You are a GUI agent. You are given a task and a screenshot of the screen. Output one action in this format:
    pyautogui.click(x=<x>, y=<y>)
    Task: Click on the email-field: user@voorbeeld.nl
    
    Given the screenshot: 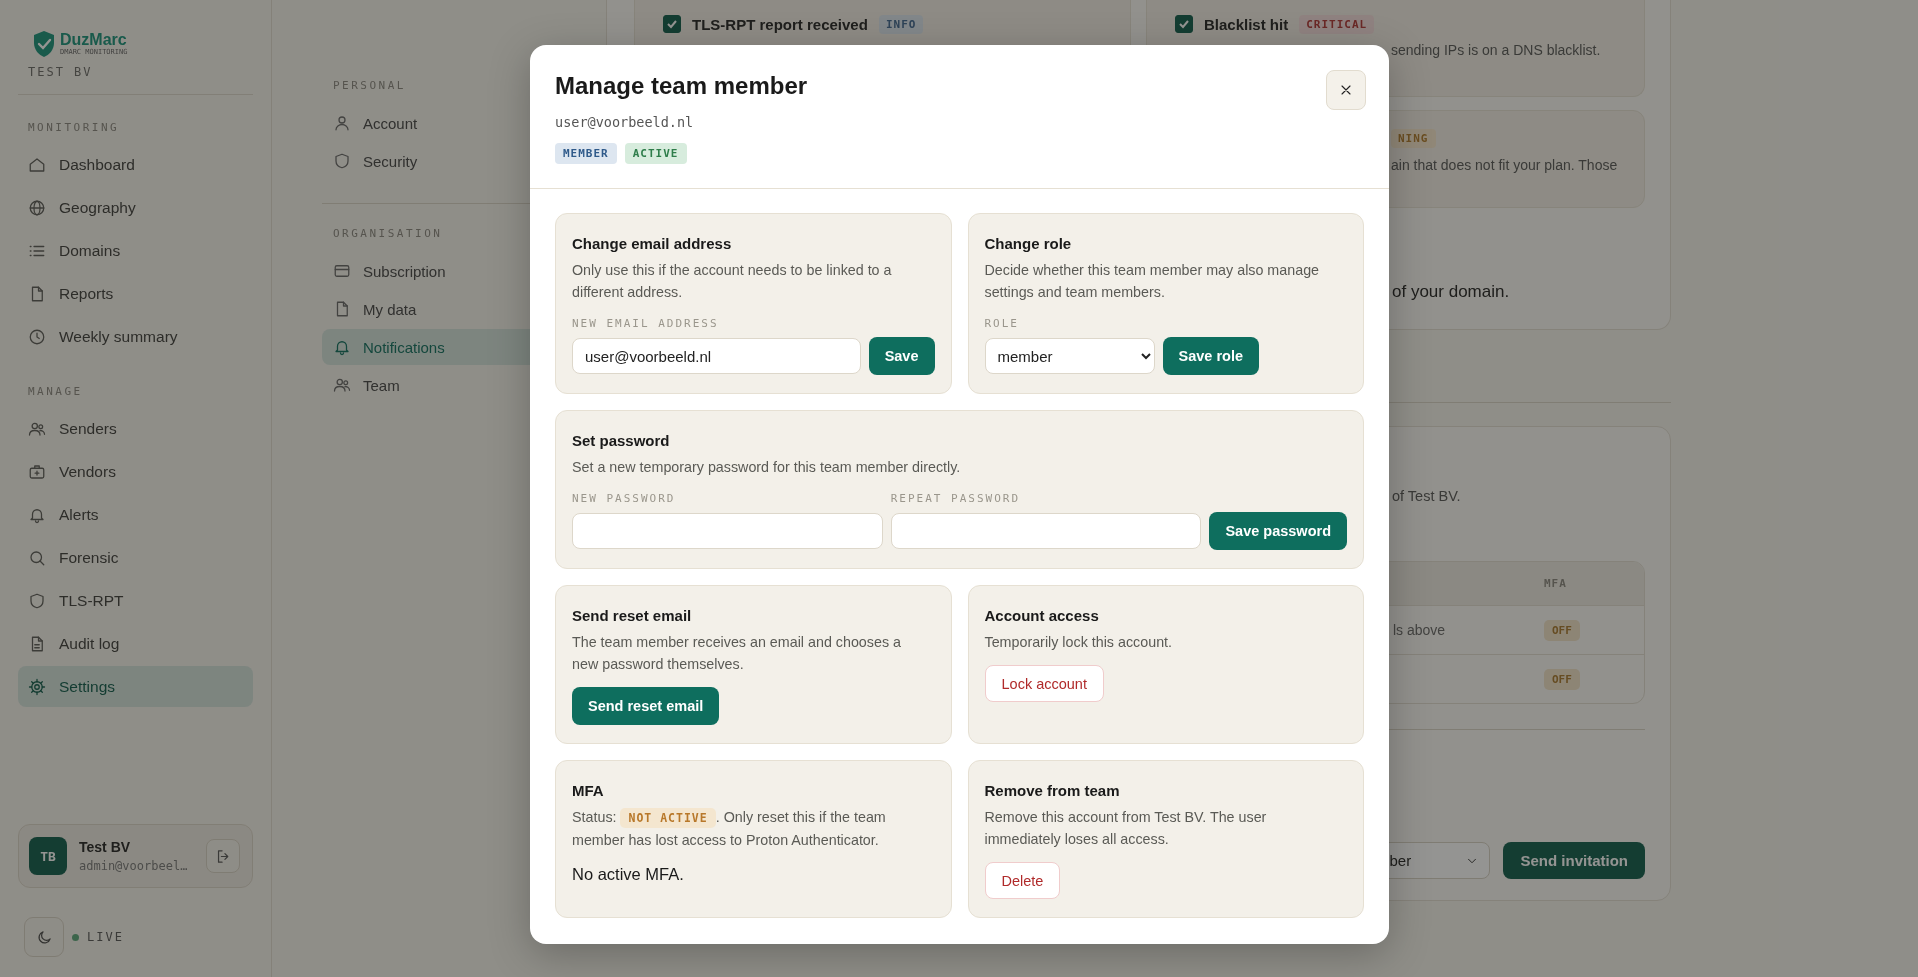 What is the action you would take?
    pyautogui.click(x=716, y=356)
    